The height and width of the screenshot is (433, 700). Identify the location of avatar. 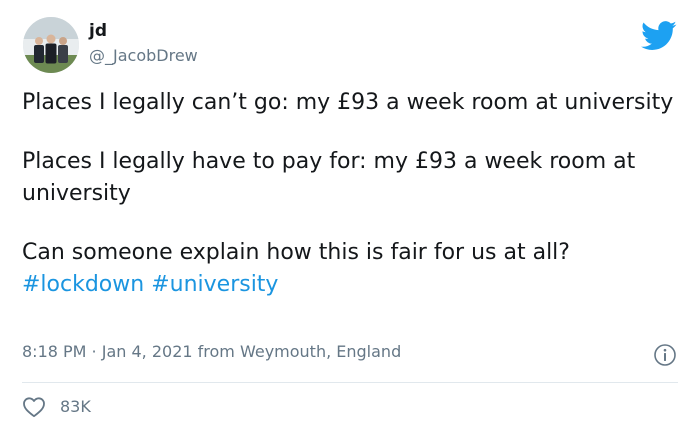
(51, 45).